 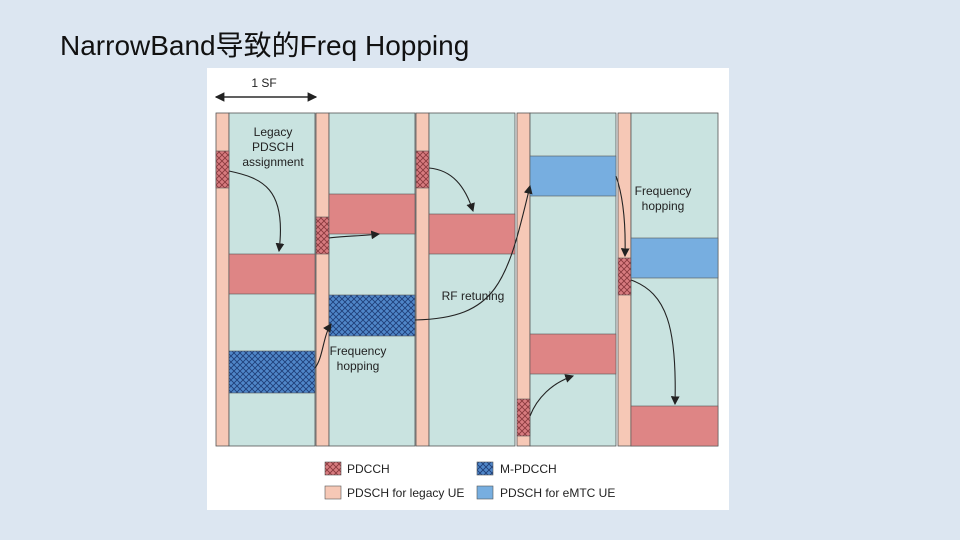 What do you see at coordinates (358, 366) in the screenshot?
I see `frequency-hopping-1-line-2: hopping` at bounding box center [358, 366].